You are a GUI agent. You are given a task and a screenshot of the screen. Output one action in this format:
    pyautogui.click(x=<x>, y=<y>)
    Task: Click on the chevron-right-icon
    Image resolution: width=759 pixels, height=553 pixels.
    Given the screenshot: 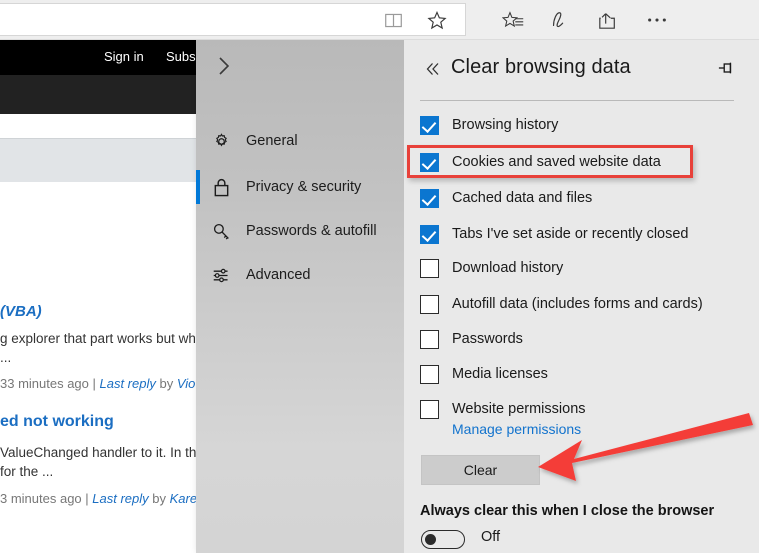 What is the action you would take?
    pyautogui.click(x=224, y=66)
    